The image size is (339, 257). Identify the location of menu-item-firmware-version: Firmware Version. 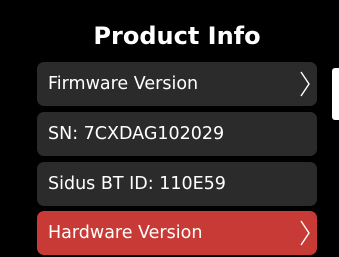
(177, 84).